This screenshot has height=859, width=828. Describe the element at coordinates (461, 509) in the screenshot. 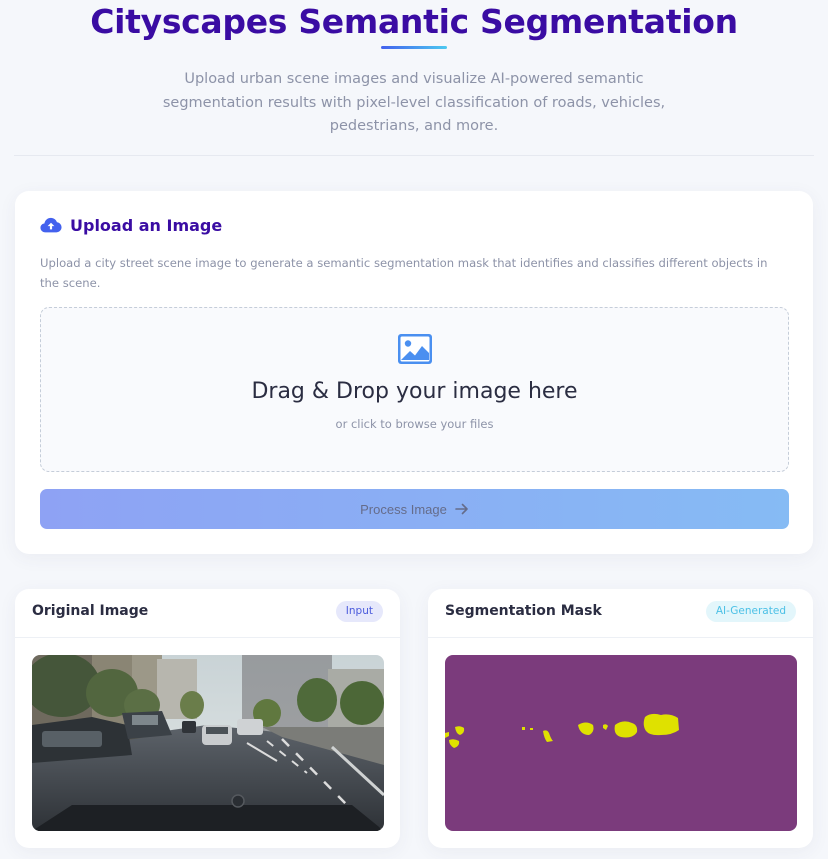

I see `arrow-right-icon` at that location.